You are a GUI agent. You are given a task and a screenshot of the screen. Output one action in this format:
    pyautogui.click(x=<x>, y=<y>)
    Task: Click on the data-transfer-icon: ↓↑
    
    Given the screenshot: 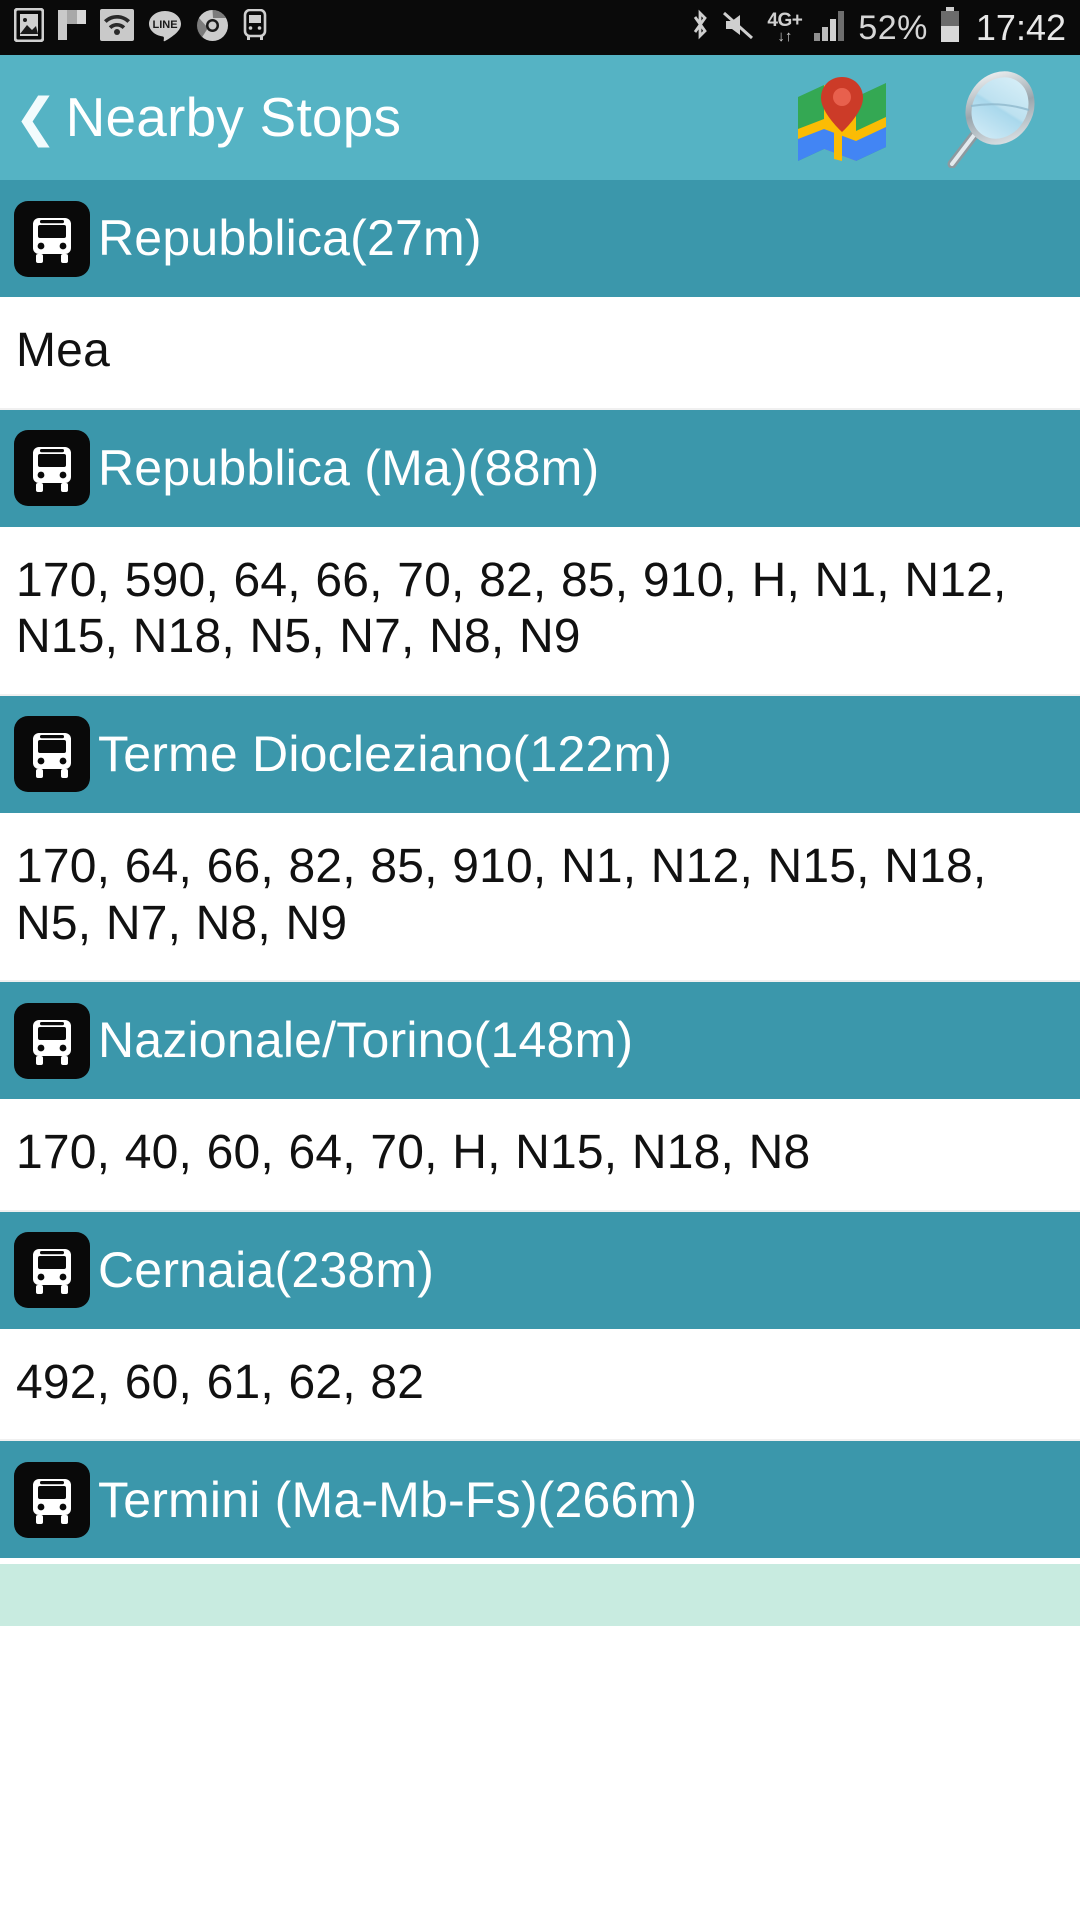 What is the action you would take?
    pyautogui.click(x=785, y=36)
    